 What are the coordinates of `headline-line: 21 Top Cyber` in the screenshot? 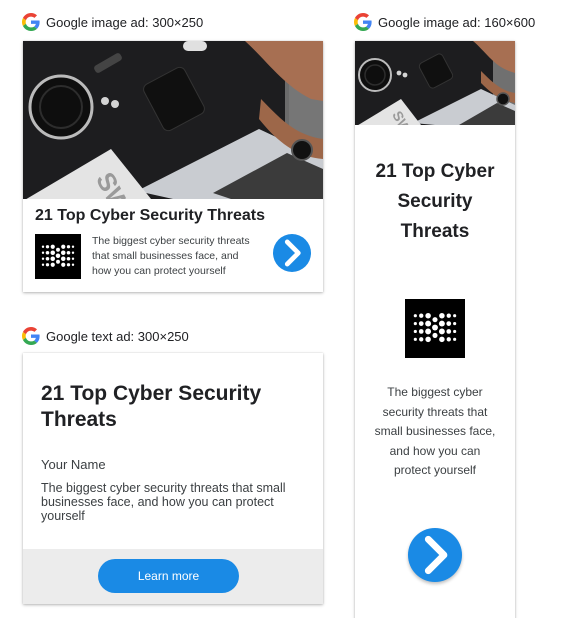 It's located at (435, 171).